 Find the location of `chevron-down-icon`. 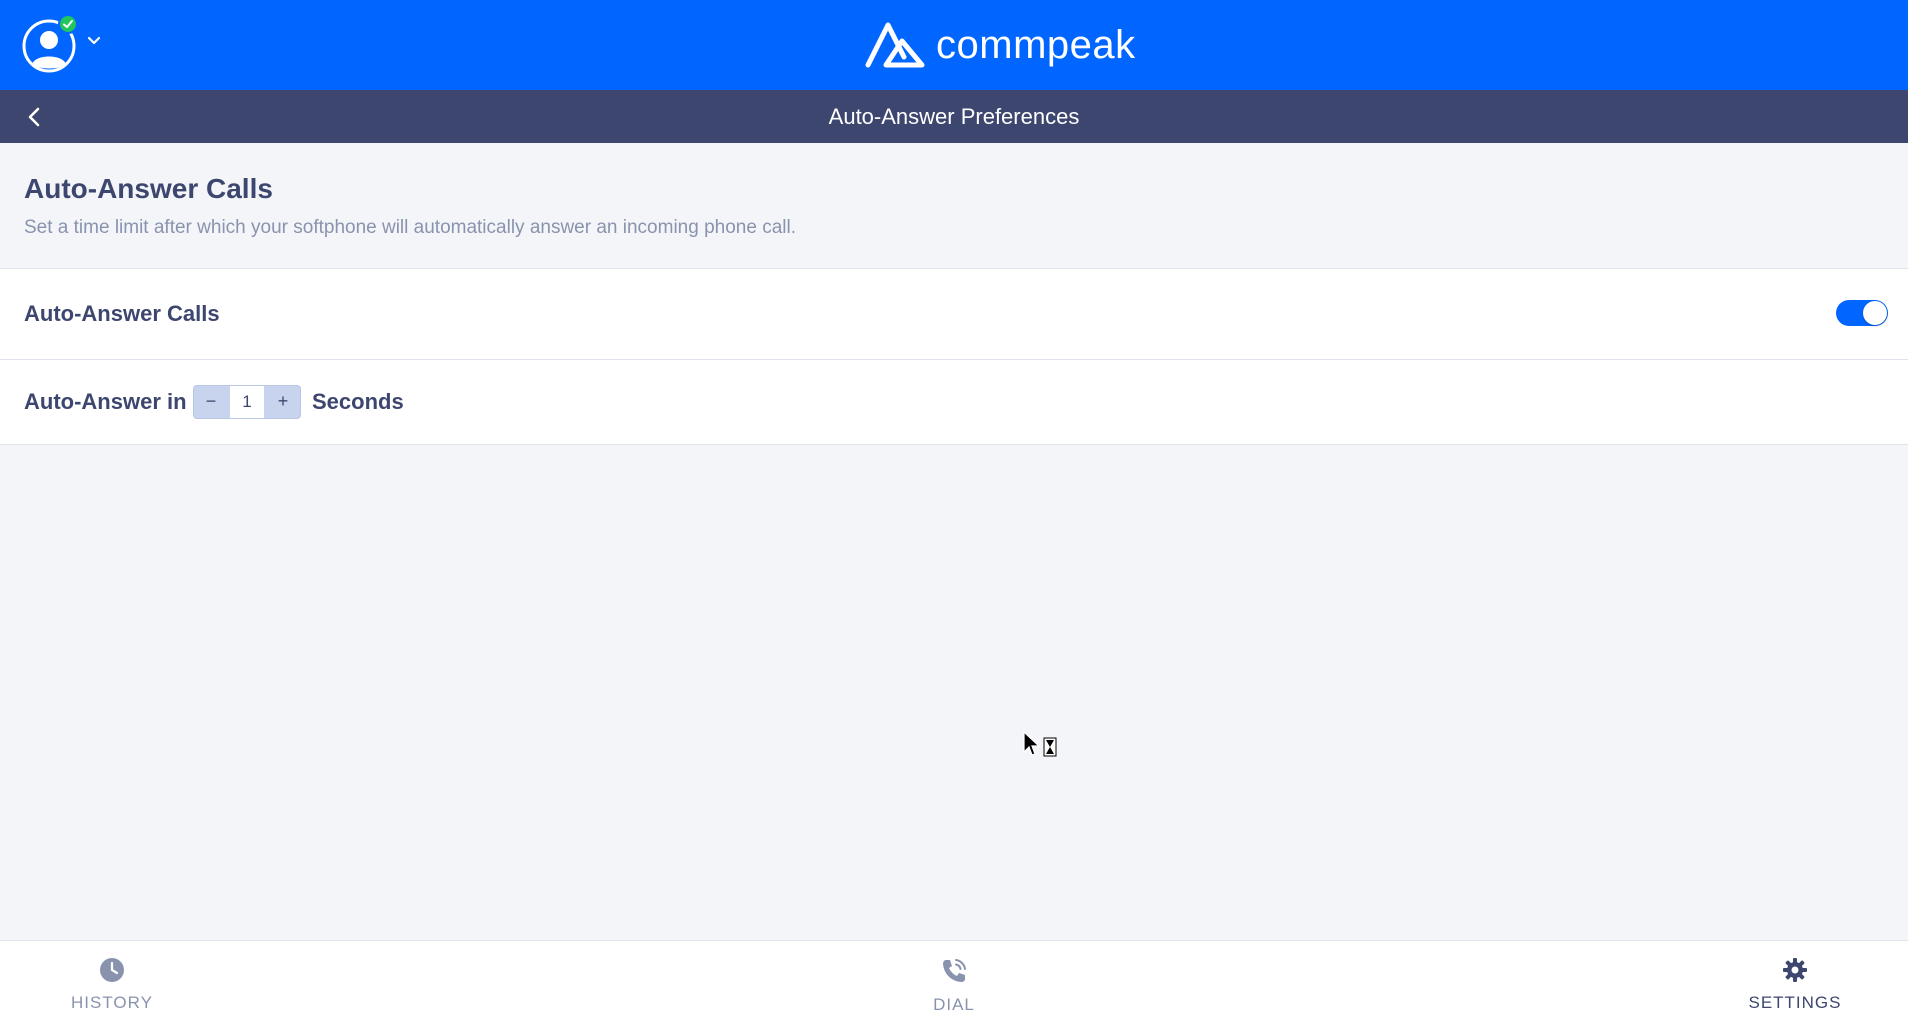

chevron-down-icon is located at coordinates (94, 41).